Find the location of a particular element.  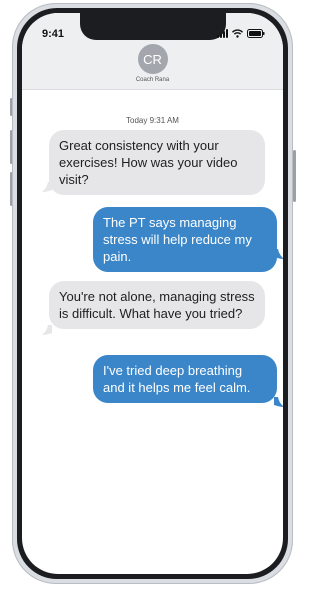

wifi-icon is located at coordinates (237, 33).